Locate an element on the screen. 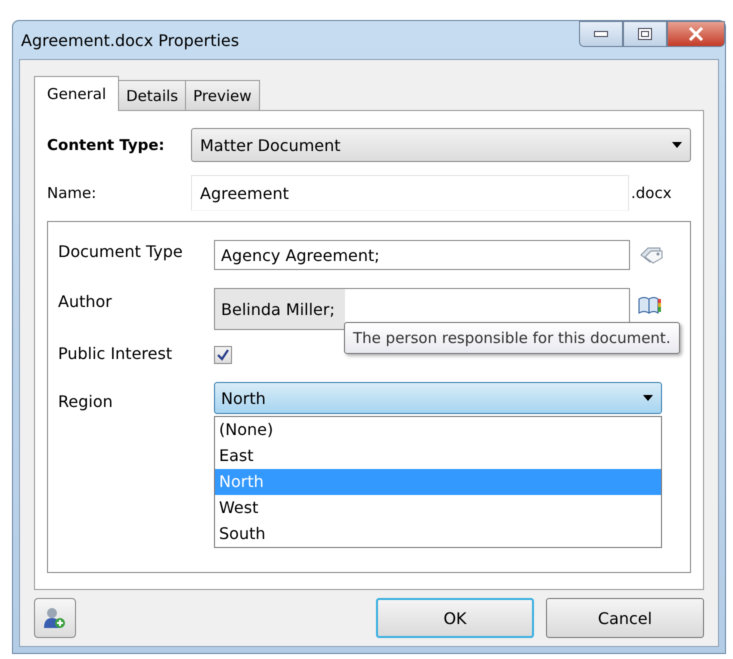 The height and width of the screenshot is (659, 733). close-button is located at coordinates (696, 34).